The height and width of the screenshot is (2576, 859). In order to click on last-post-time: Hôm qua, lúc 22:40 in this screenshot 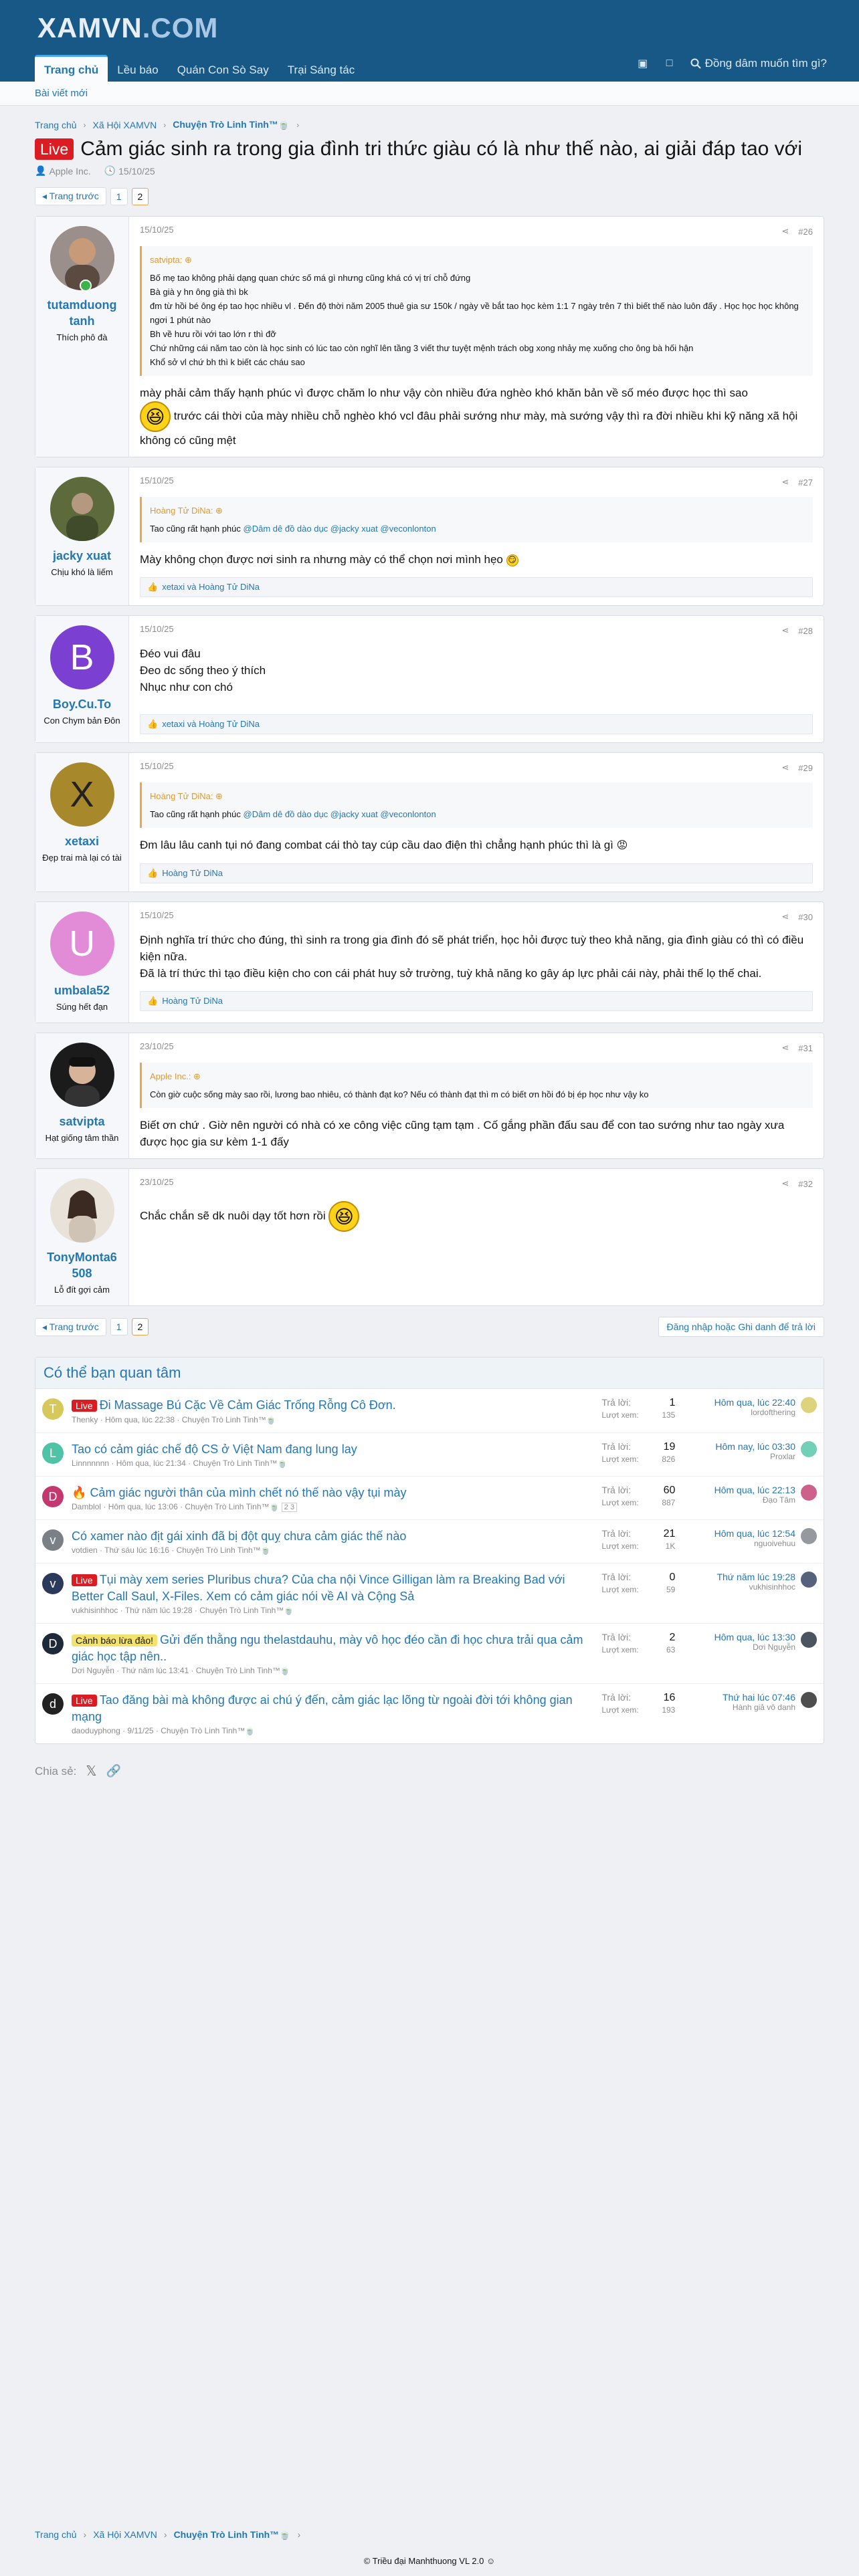, I will do `click(737, 1403)`.